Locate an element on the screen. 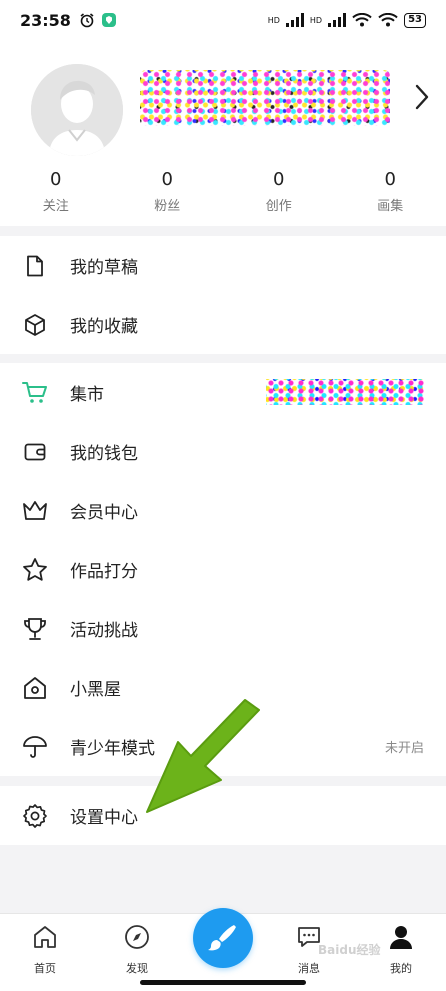 This screenshot has height=991, width=446. username-redacted is located at coordinates (265, 98).